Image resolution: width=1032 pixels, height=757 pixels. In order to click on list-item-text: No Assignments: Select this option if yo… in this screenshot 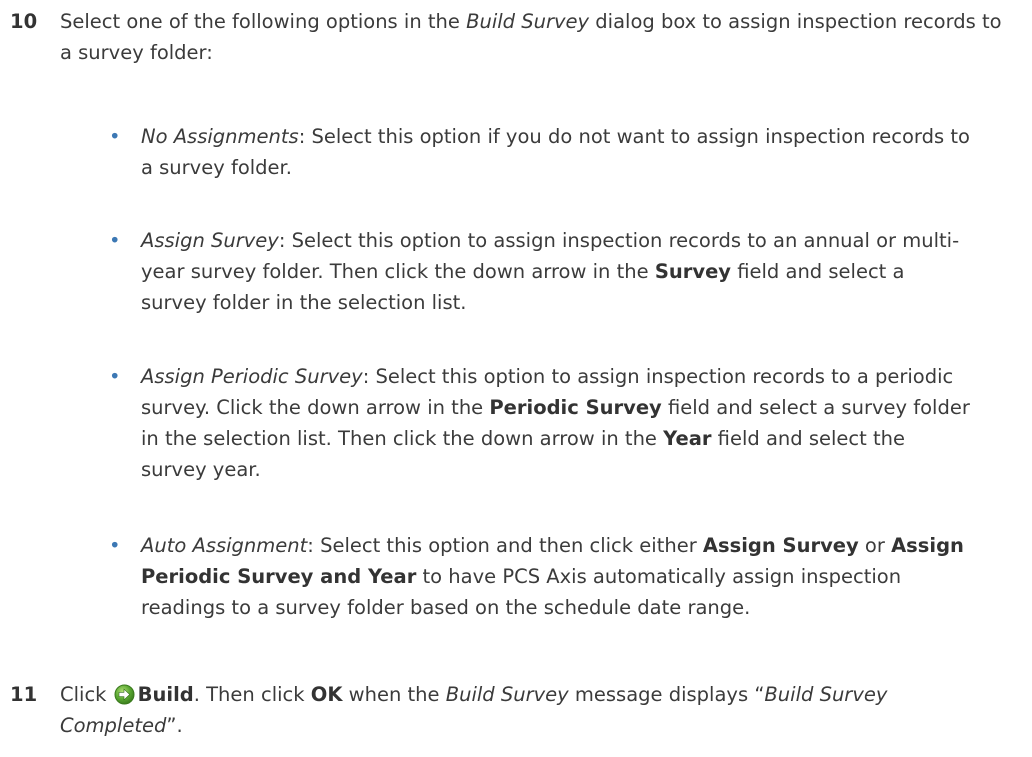, I will do `click(556, 152)`.